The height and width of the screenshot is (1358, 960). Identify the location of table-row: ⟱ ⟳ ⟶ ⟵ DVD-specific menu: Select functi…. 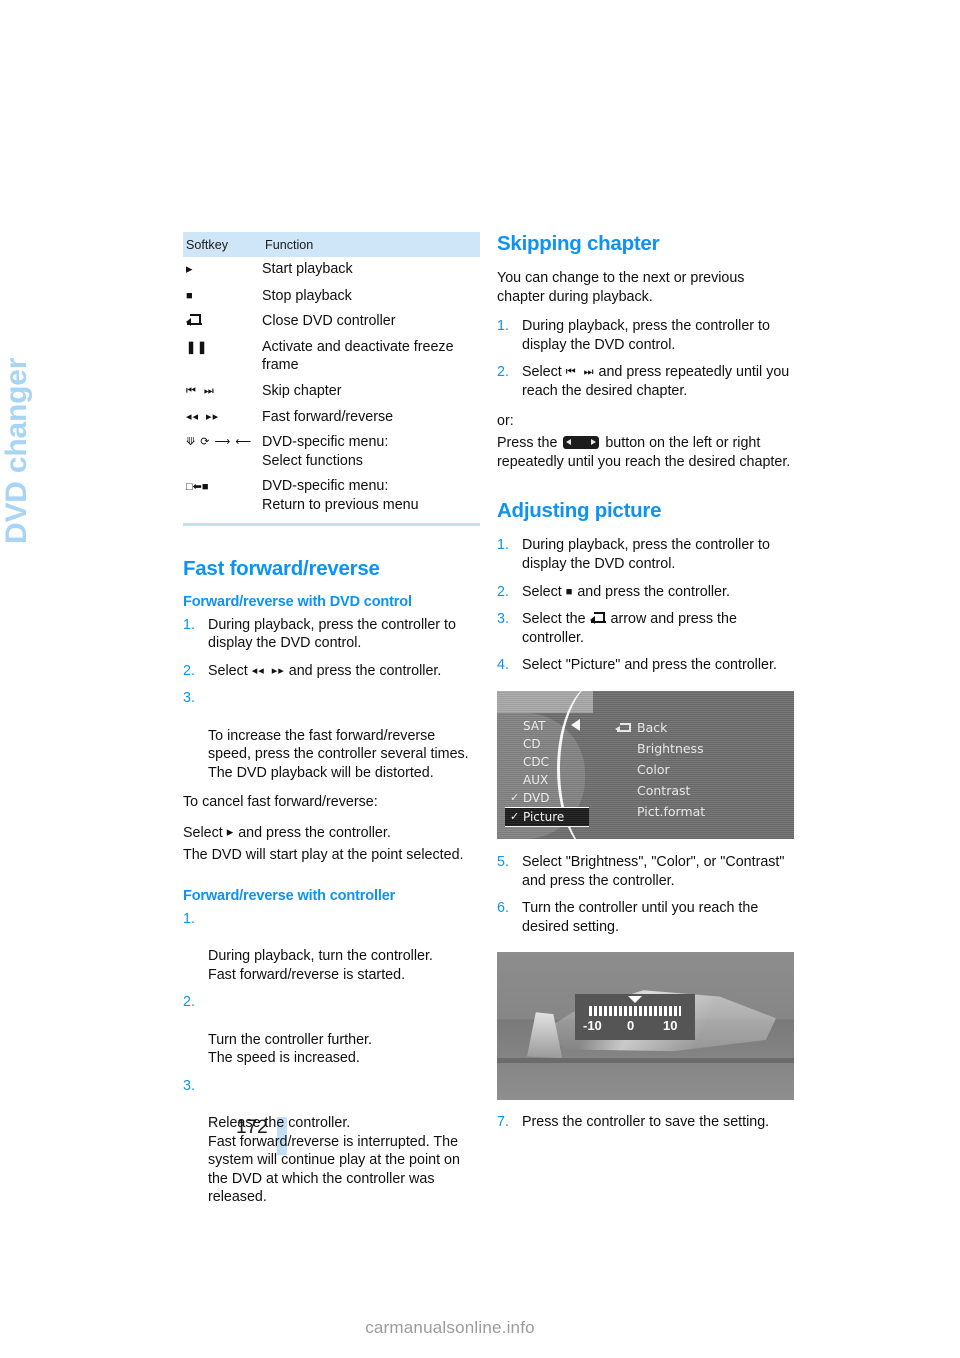
(331, 452).